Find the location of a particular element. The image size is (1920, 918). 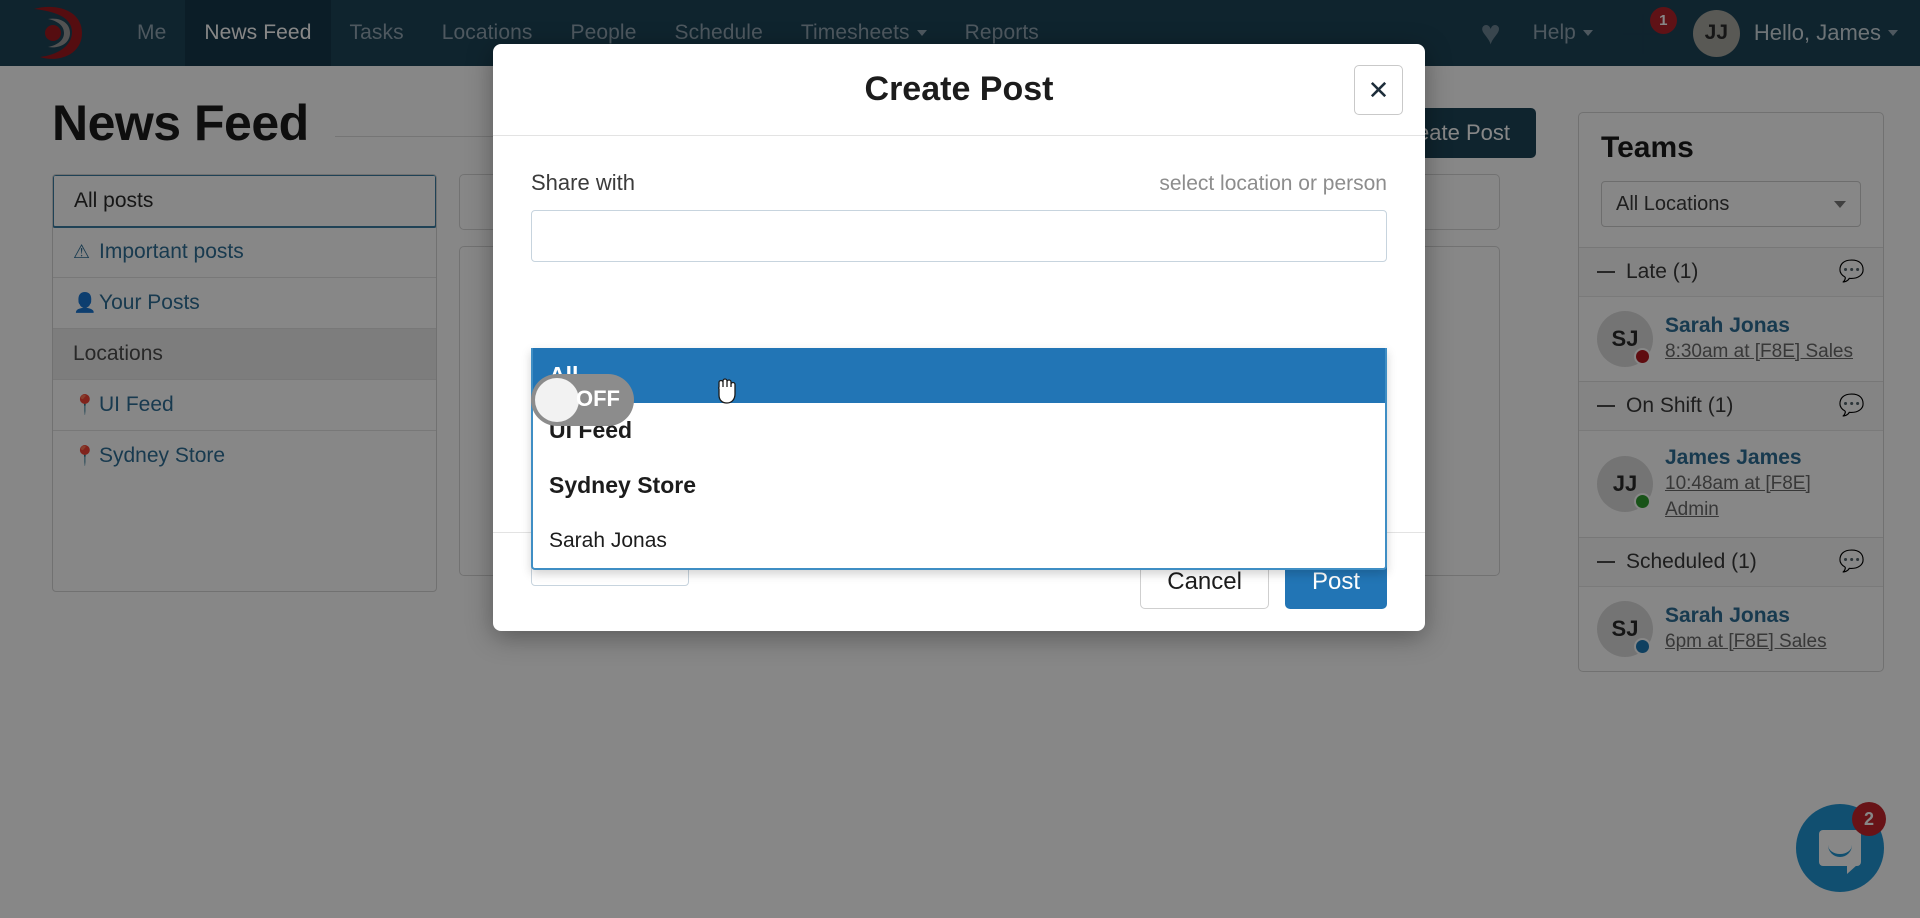

share-with-input is located at coordinates (959, 236).